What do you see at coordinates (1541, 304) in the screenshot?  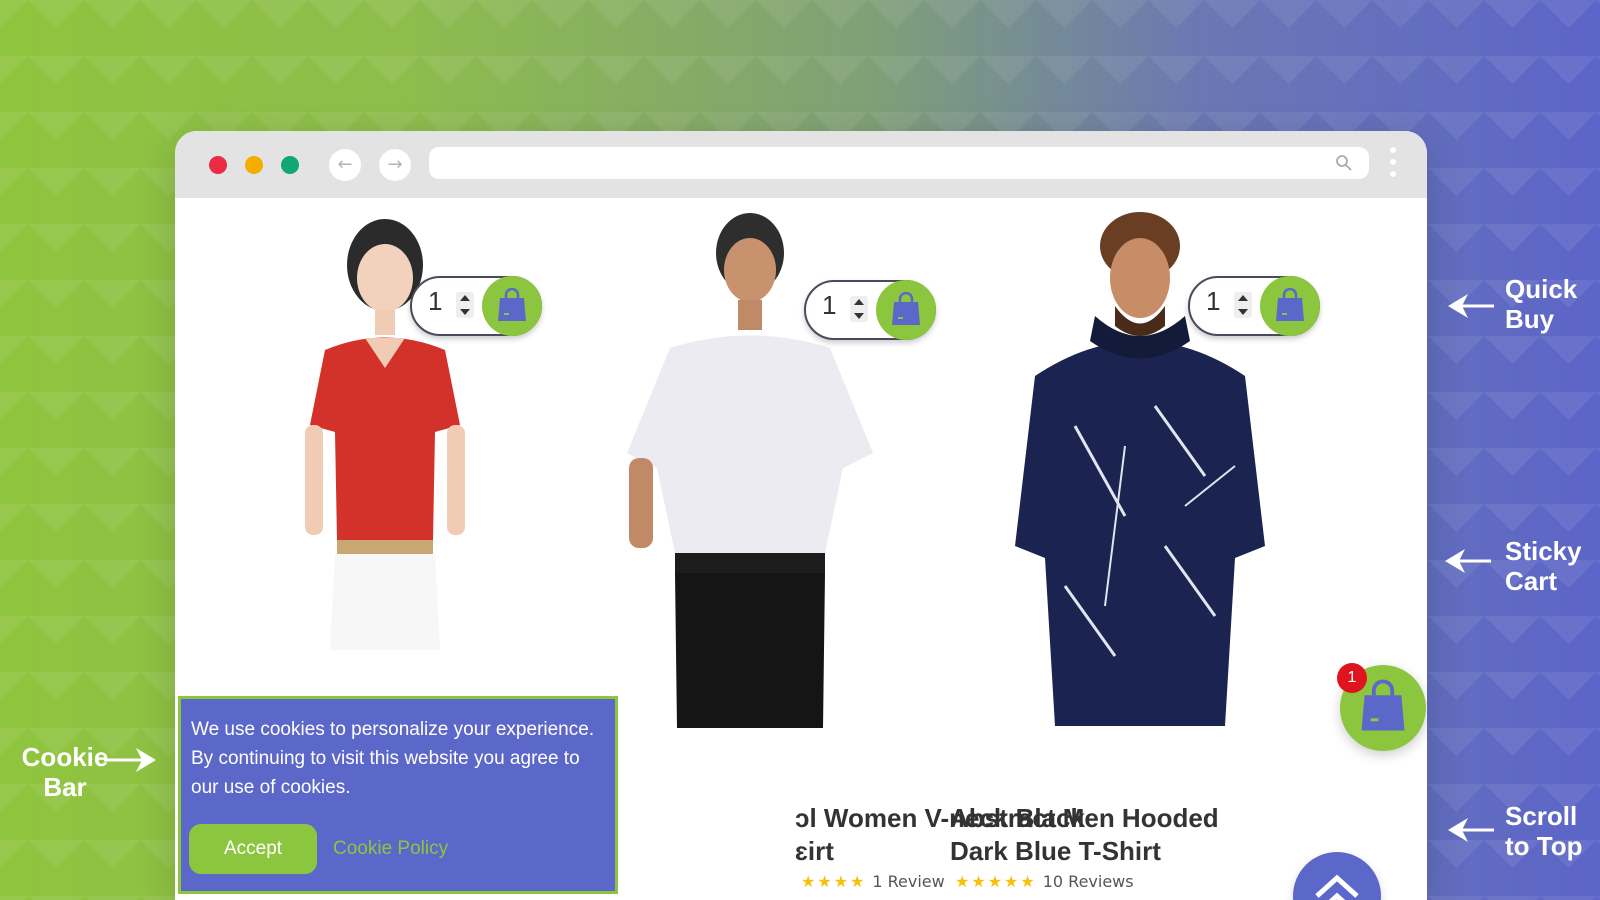 I see `callout-quick-buy: Quick Buy` at bounding box center [1541, 304].